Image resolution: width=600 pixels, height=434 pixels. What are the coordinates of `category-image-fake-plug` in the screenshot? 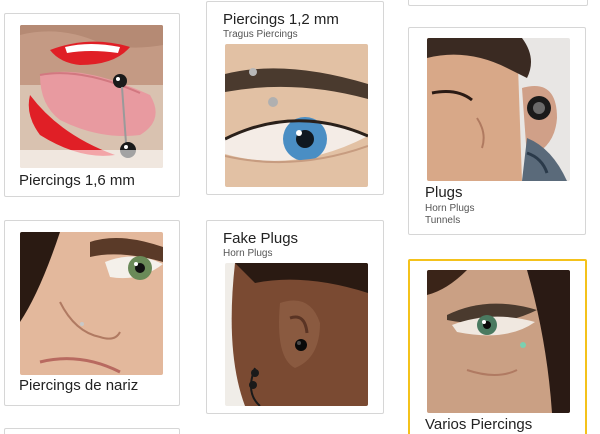 It's located at (296, 334).